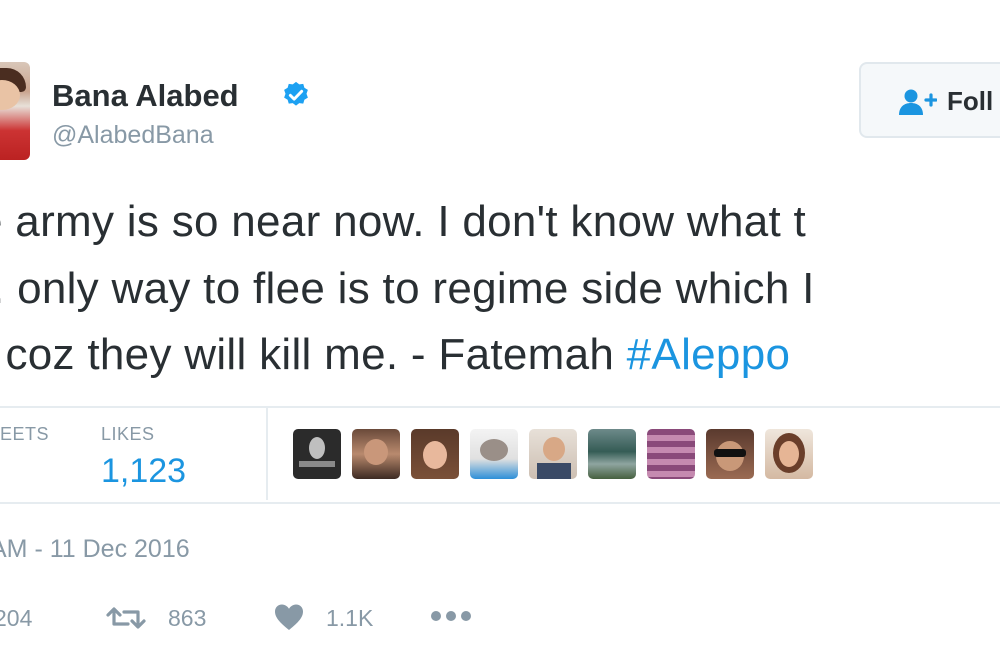 The height and width of the screenshot is (666, 1000). I want to click on tweet-text-fragment: ., so click(2, 288).